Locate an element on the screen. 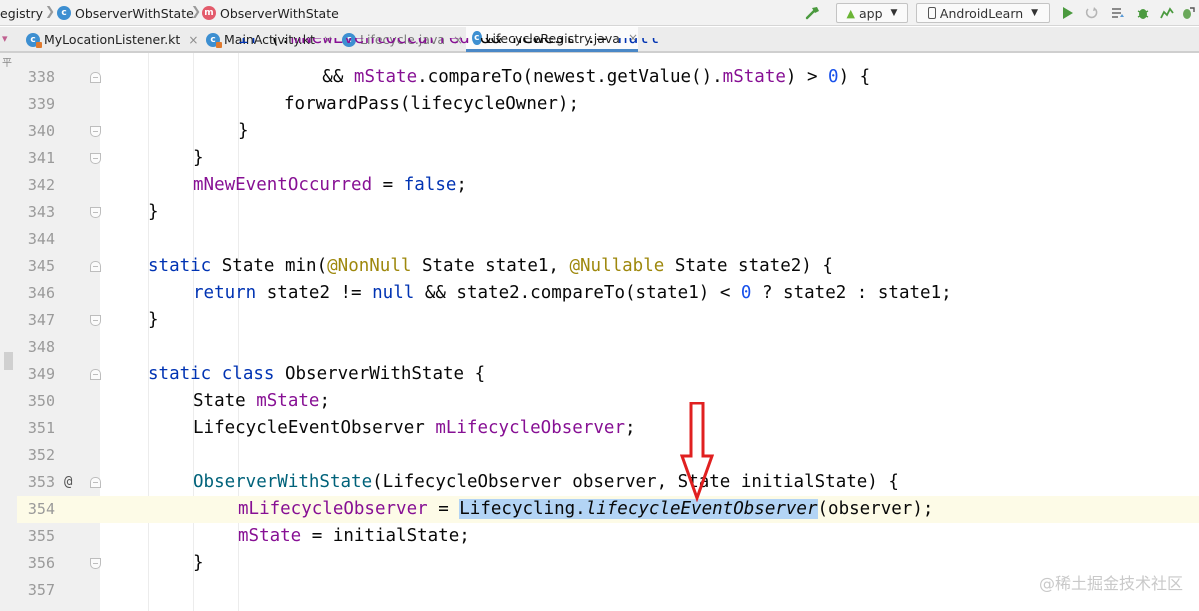 The image size is (1199, 611). line-number: 347 is located at coordinates (41, 320).